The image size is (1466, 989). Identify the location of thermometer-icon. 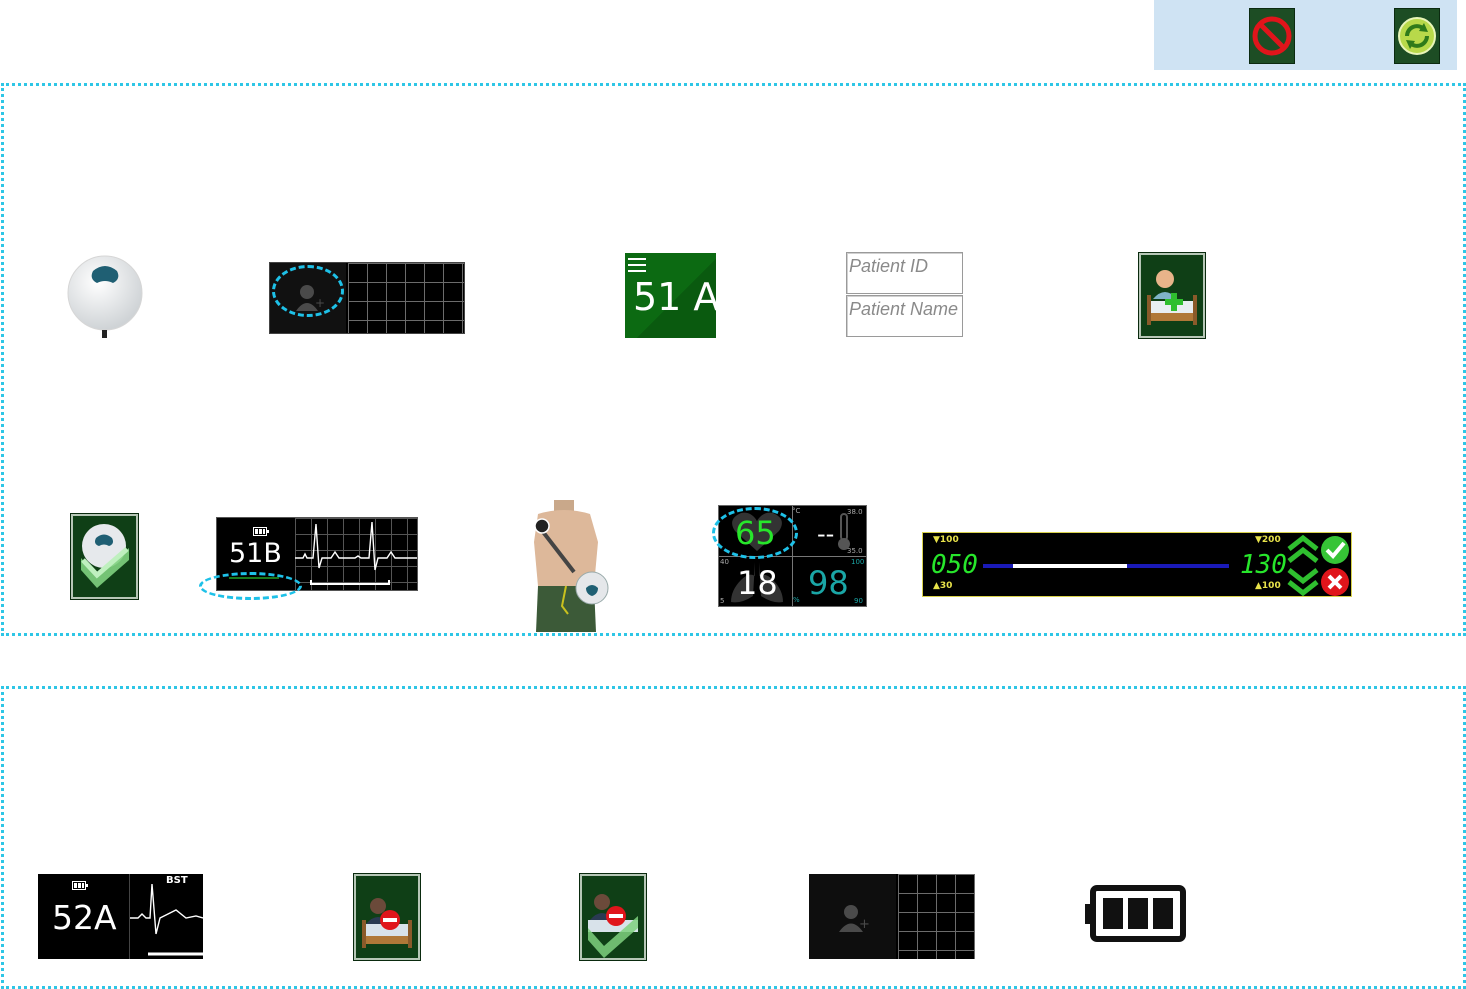
(844, 531).